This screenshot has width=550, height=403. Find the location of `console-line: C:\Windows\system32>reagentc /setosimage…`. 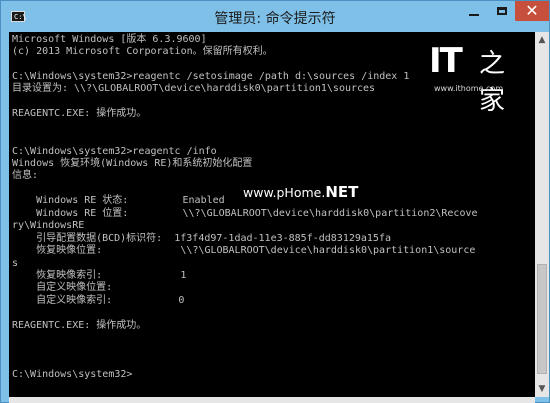

console-line: C:\Windows\system32>reagentc /setosimage… is located at coordinates (211, 76).